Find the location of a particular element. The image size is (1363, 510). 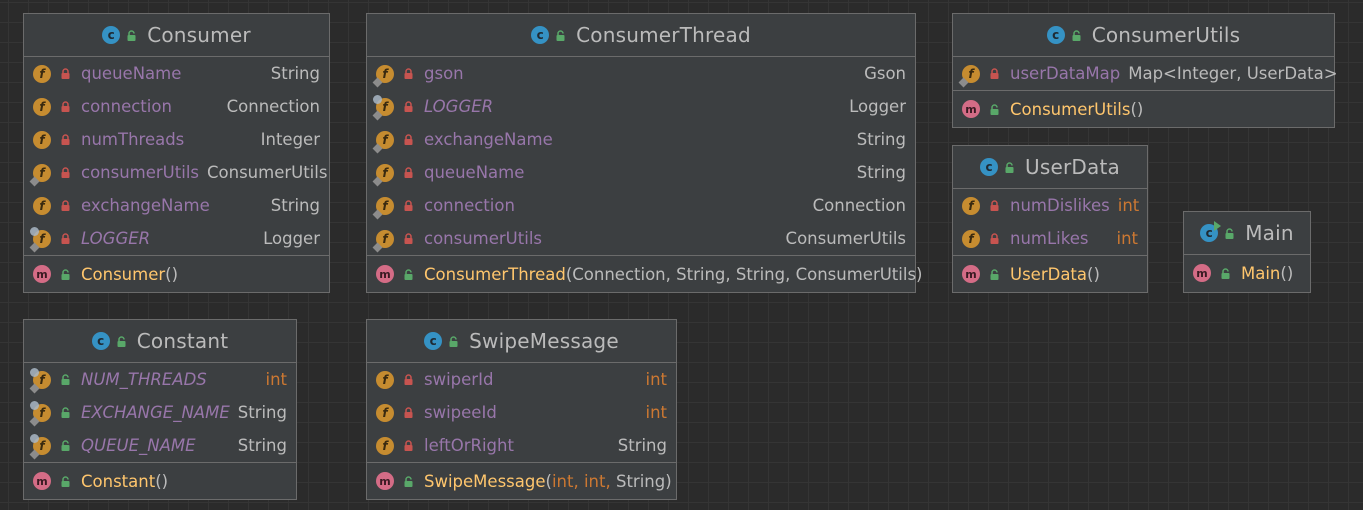

method-name: Consumer is located at coordinates (123, 274).